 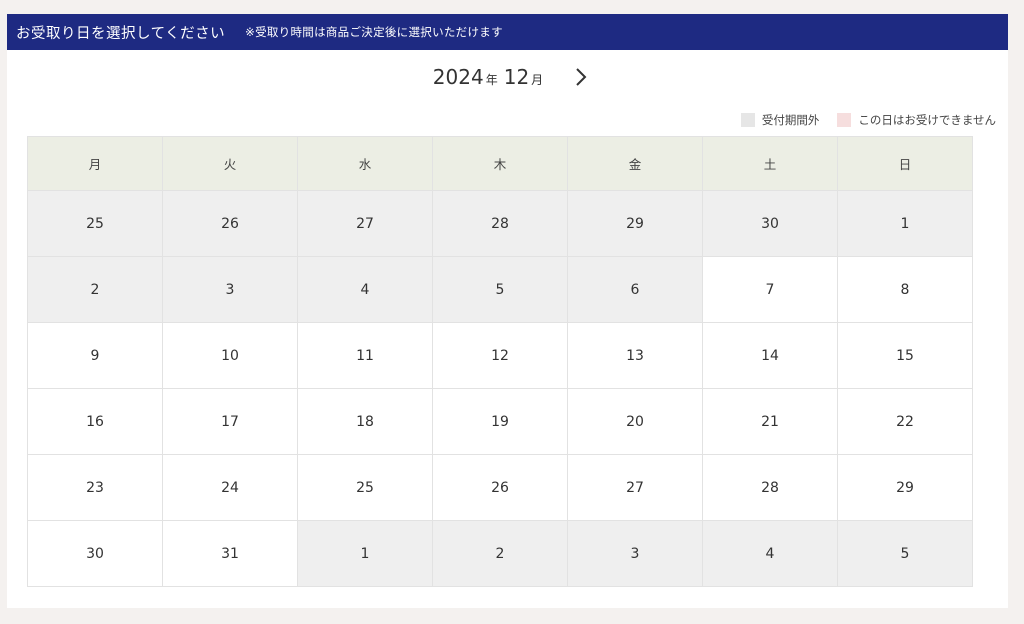 What do you see at coordinates (905, 289) in the screenshot?
I see `calendar-day-selectable: 8` at bounding box center [905, 289].